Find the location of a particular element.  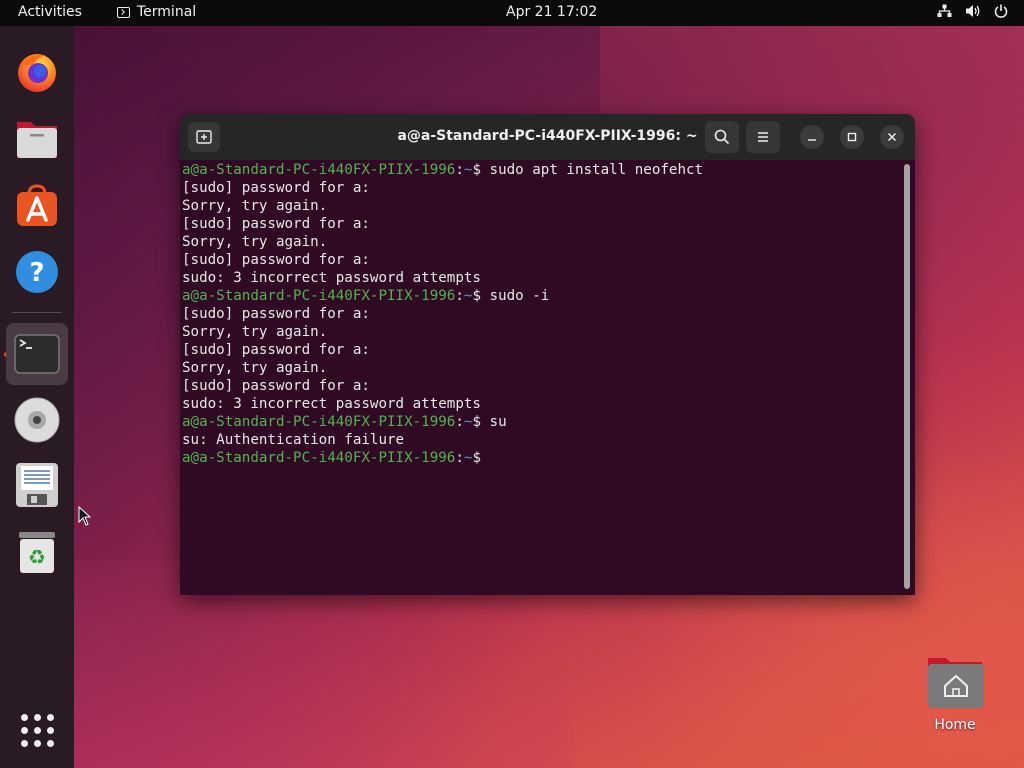

help-launcher: ? is located at coordinates (37, 272).